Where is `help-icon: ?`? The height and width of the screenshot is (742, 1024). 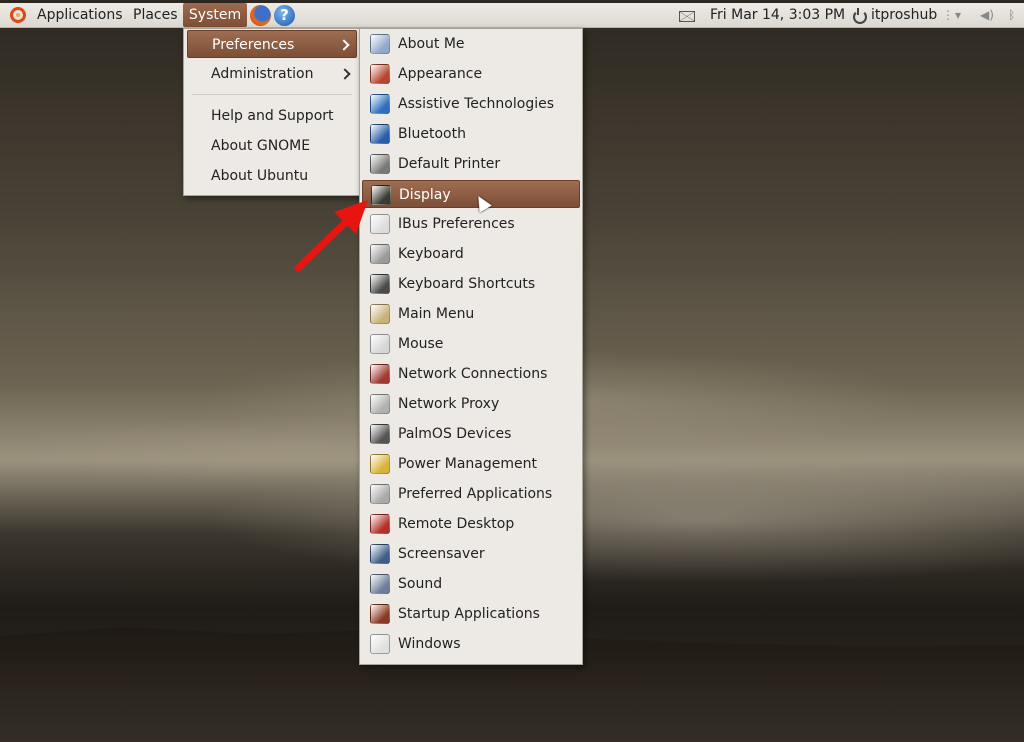 help-icon: ? is located at coordinates (284, 15).